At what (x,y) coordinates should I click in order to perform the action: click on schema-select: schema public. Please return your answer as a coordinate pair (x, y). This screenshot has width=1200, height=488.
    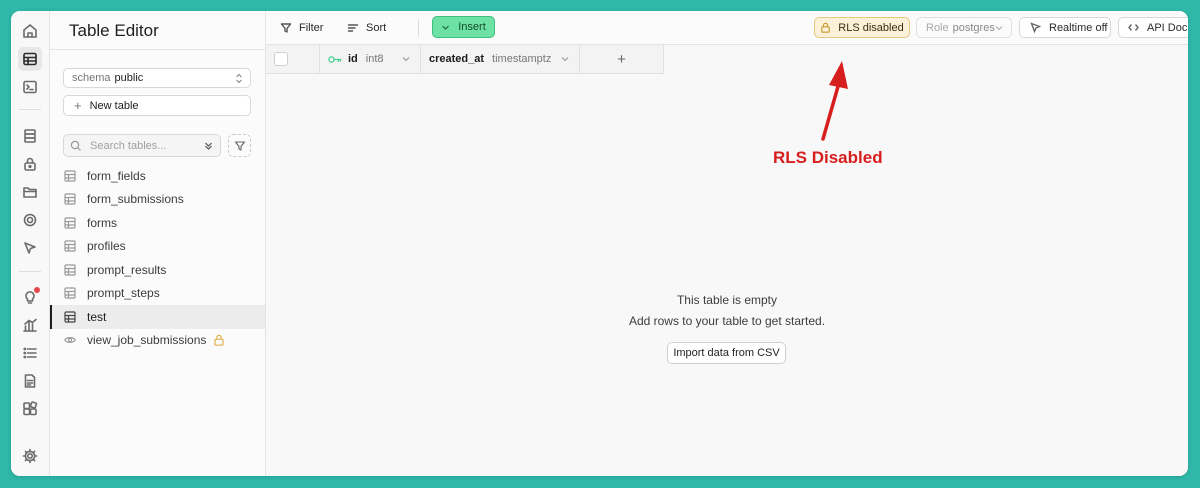
    Looking at the image, I should click on (157, 78).